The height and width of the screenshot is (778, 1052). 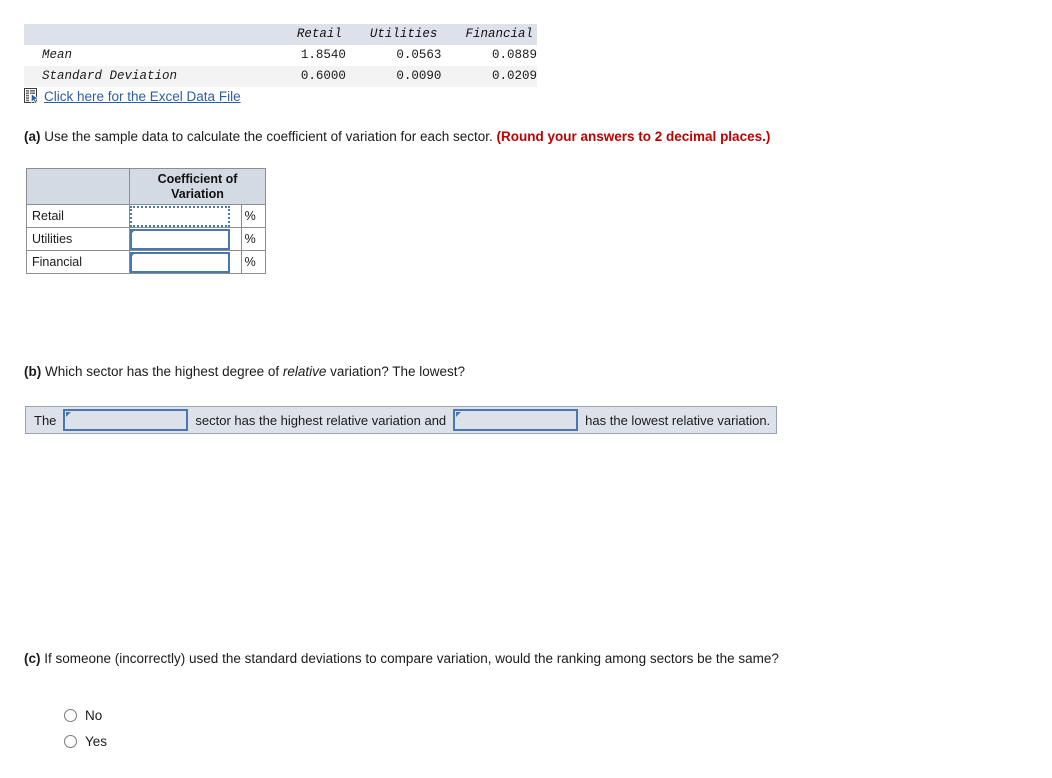 I want to click on cv-header-row: Coefficient of Variation, so click(x=146, y=186).